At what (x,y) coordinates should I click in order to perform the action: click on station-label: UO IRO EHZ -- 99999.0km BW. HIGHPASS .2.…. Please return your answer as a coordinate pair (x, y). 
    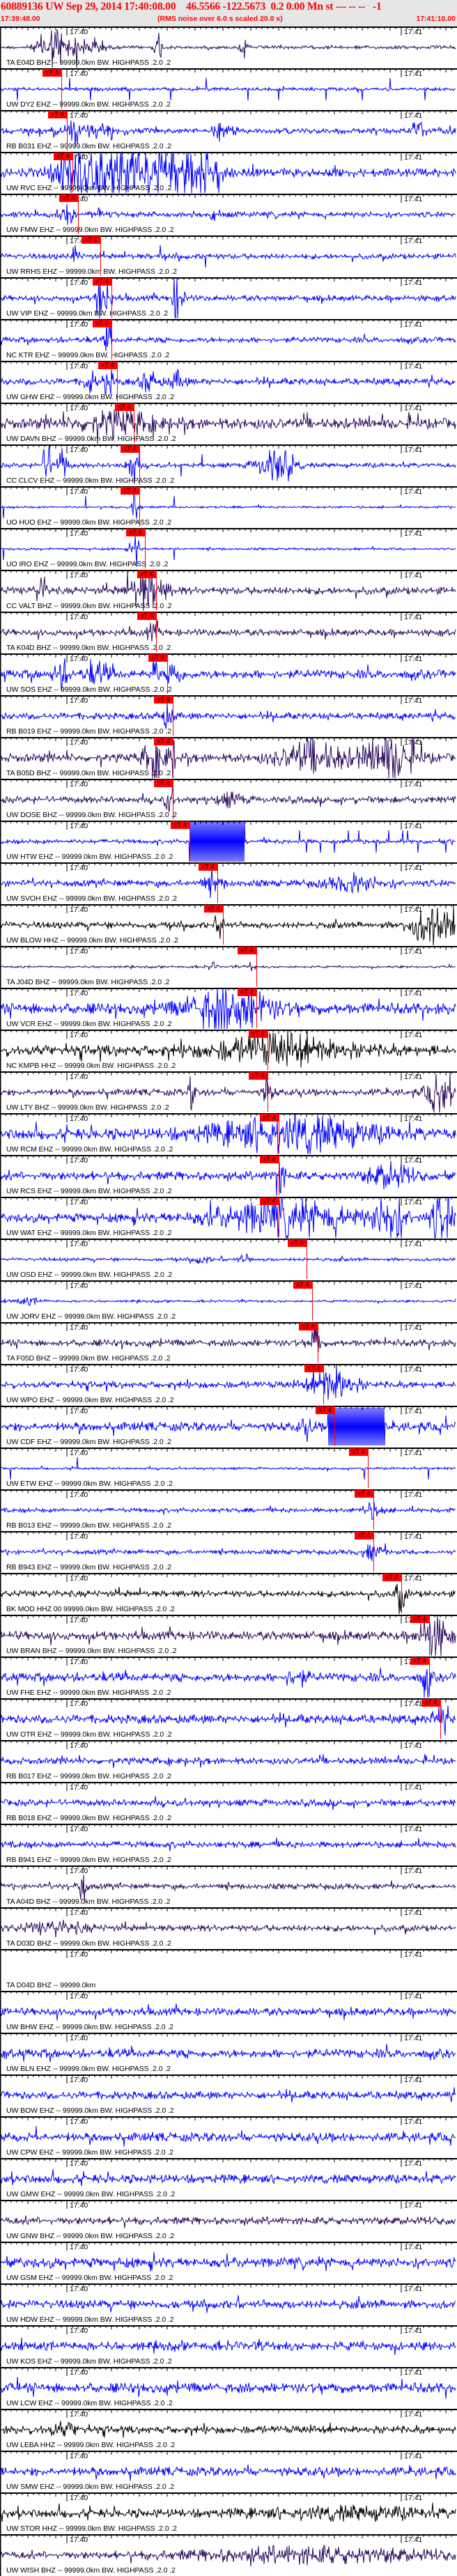
    Looking at the image, I should click on (87, 564).